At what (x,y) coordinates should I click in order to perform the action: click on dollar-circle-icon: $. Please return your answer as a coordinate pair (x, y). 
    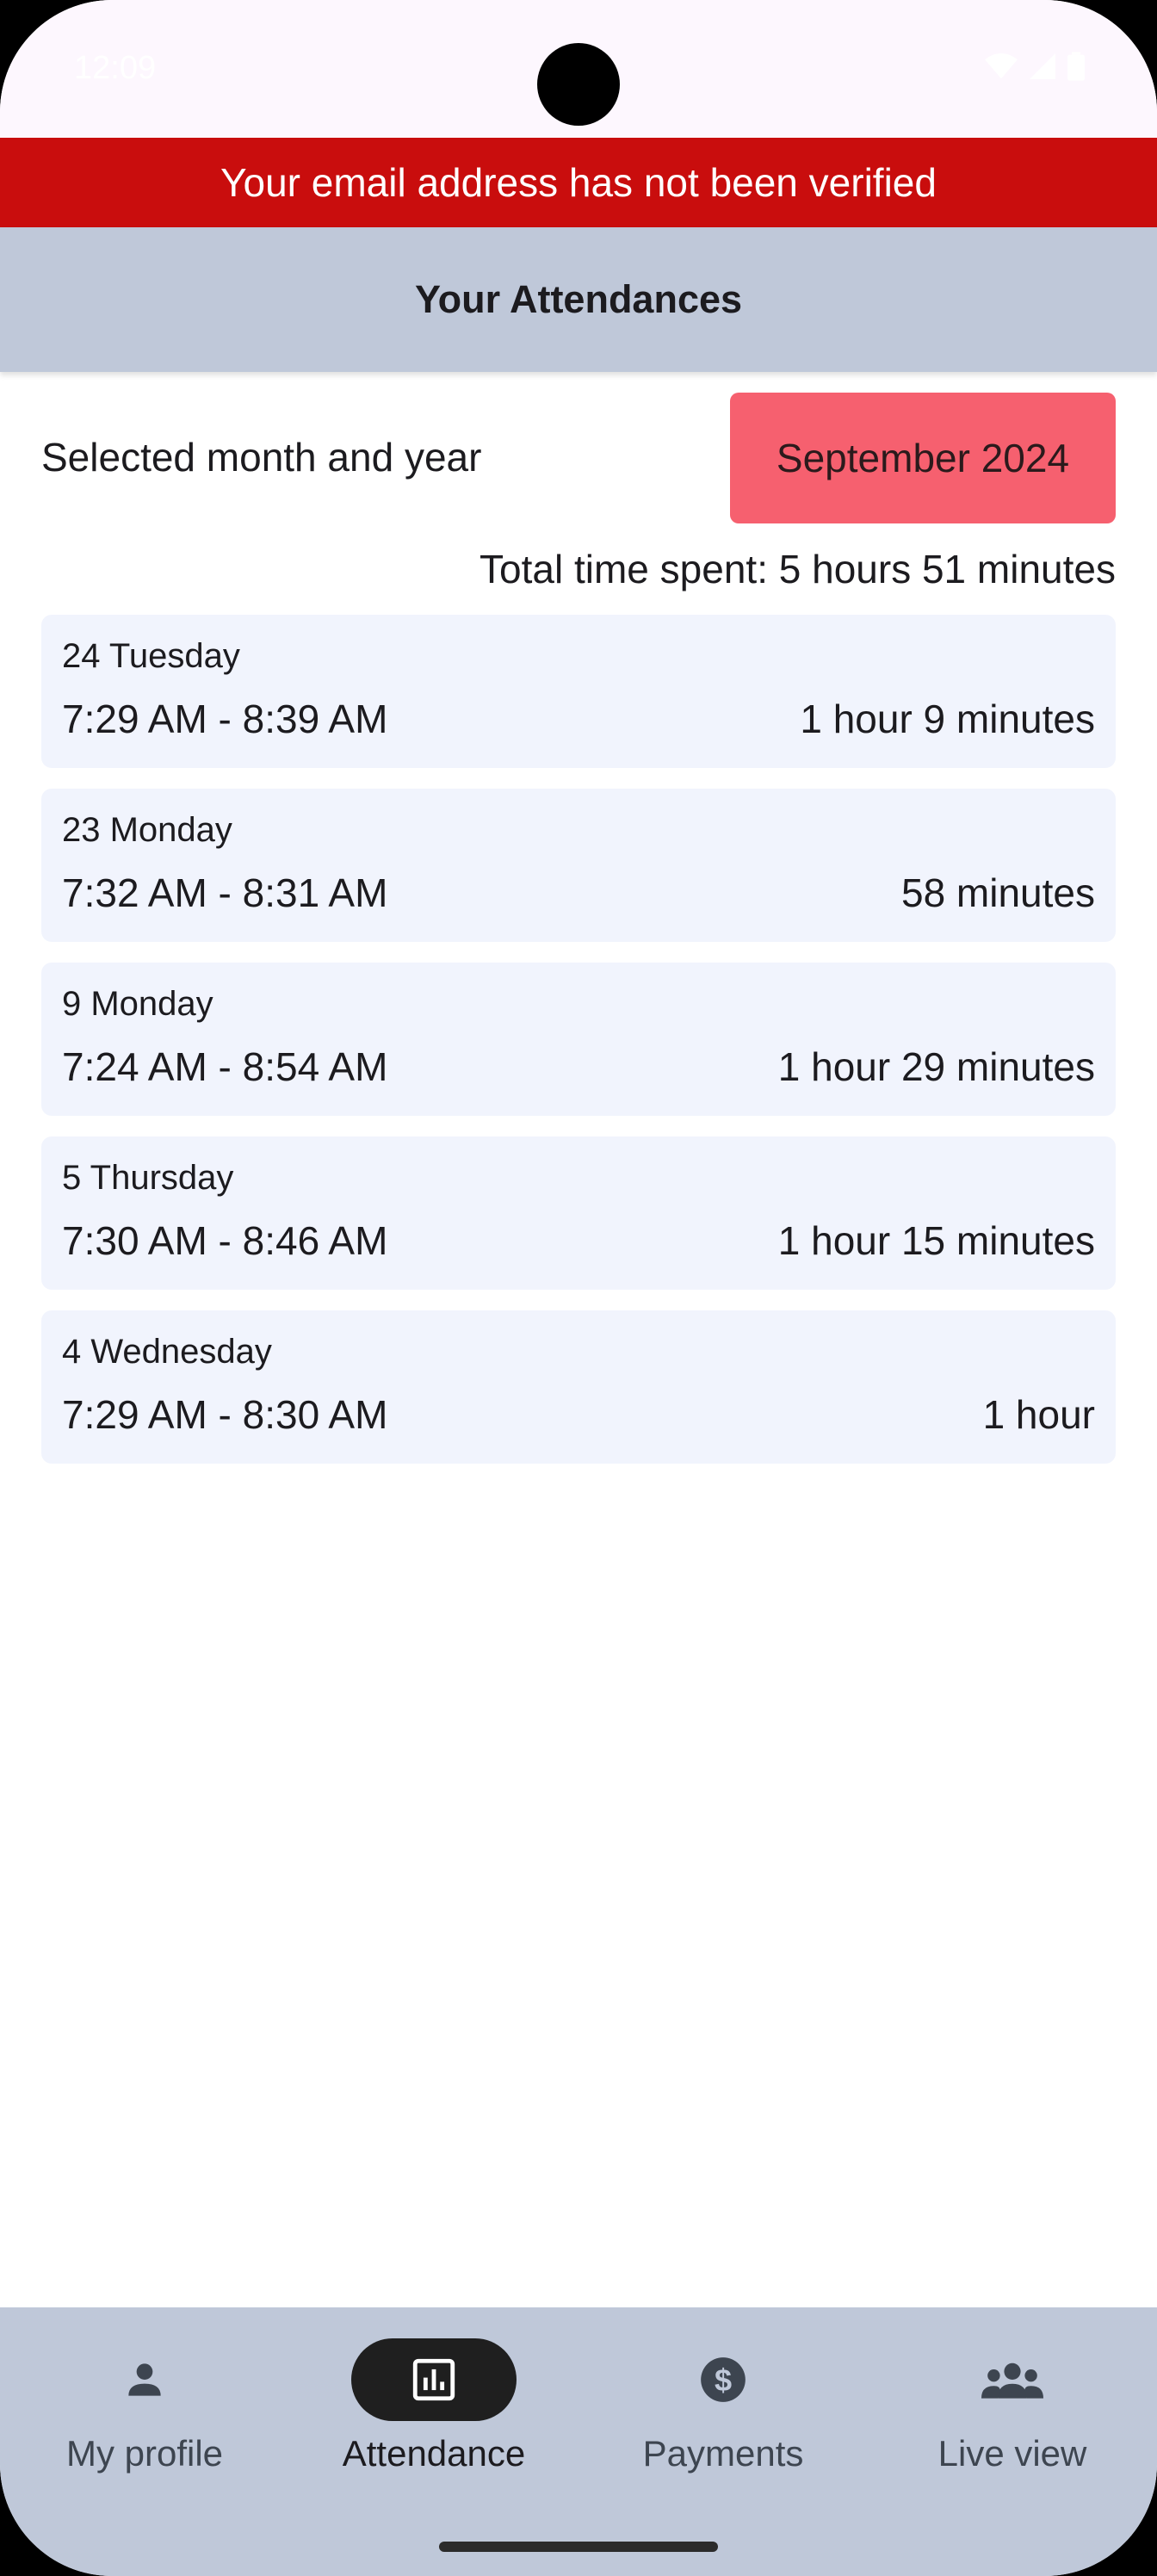
    Looking at the image, I should click on (723, 2380).